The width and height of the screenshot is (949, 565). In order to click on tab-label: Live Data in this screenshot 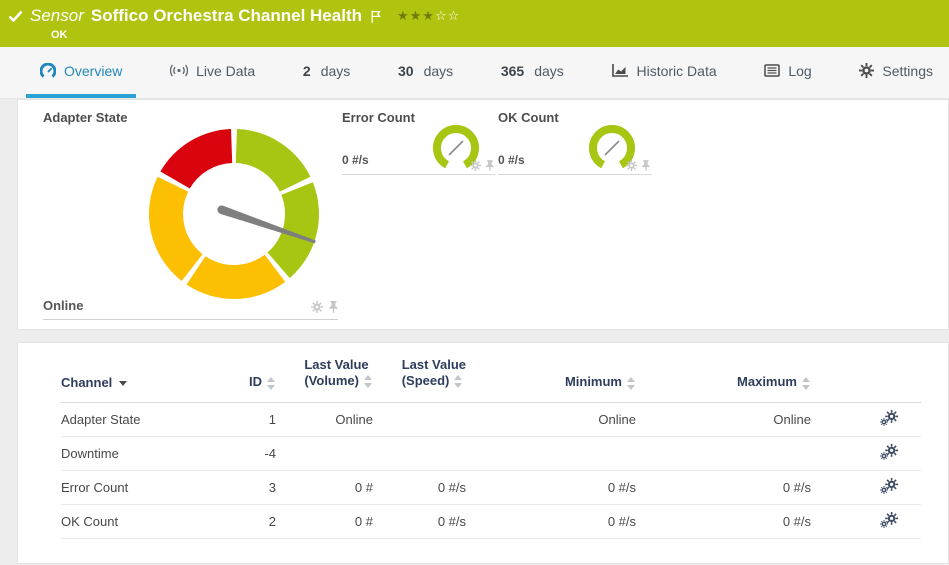, I will do `click(226, 70)`.